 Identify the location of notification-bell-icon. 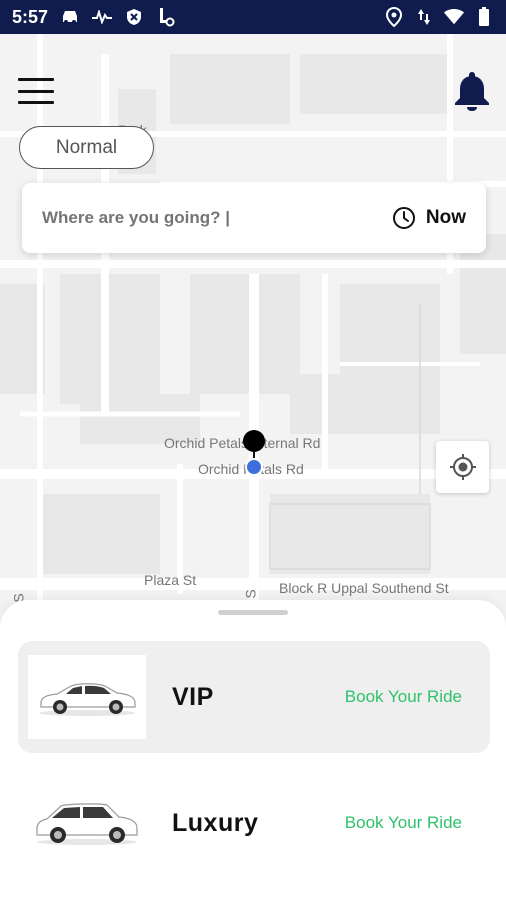
(472, 91).